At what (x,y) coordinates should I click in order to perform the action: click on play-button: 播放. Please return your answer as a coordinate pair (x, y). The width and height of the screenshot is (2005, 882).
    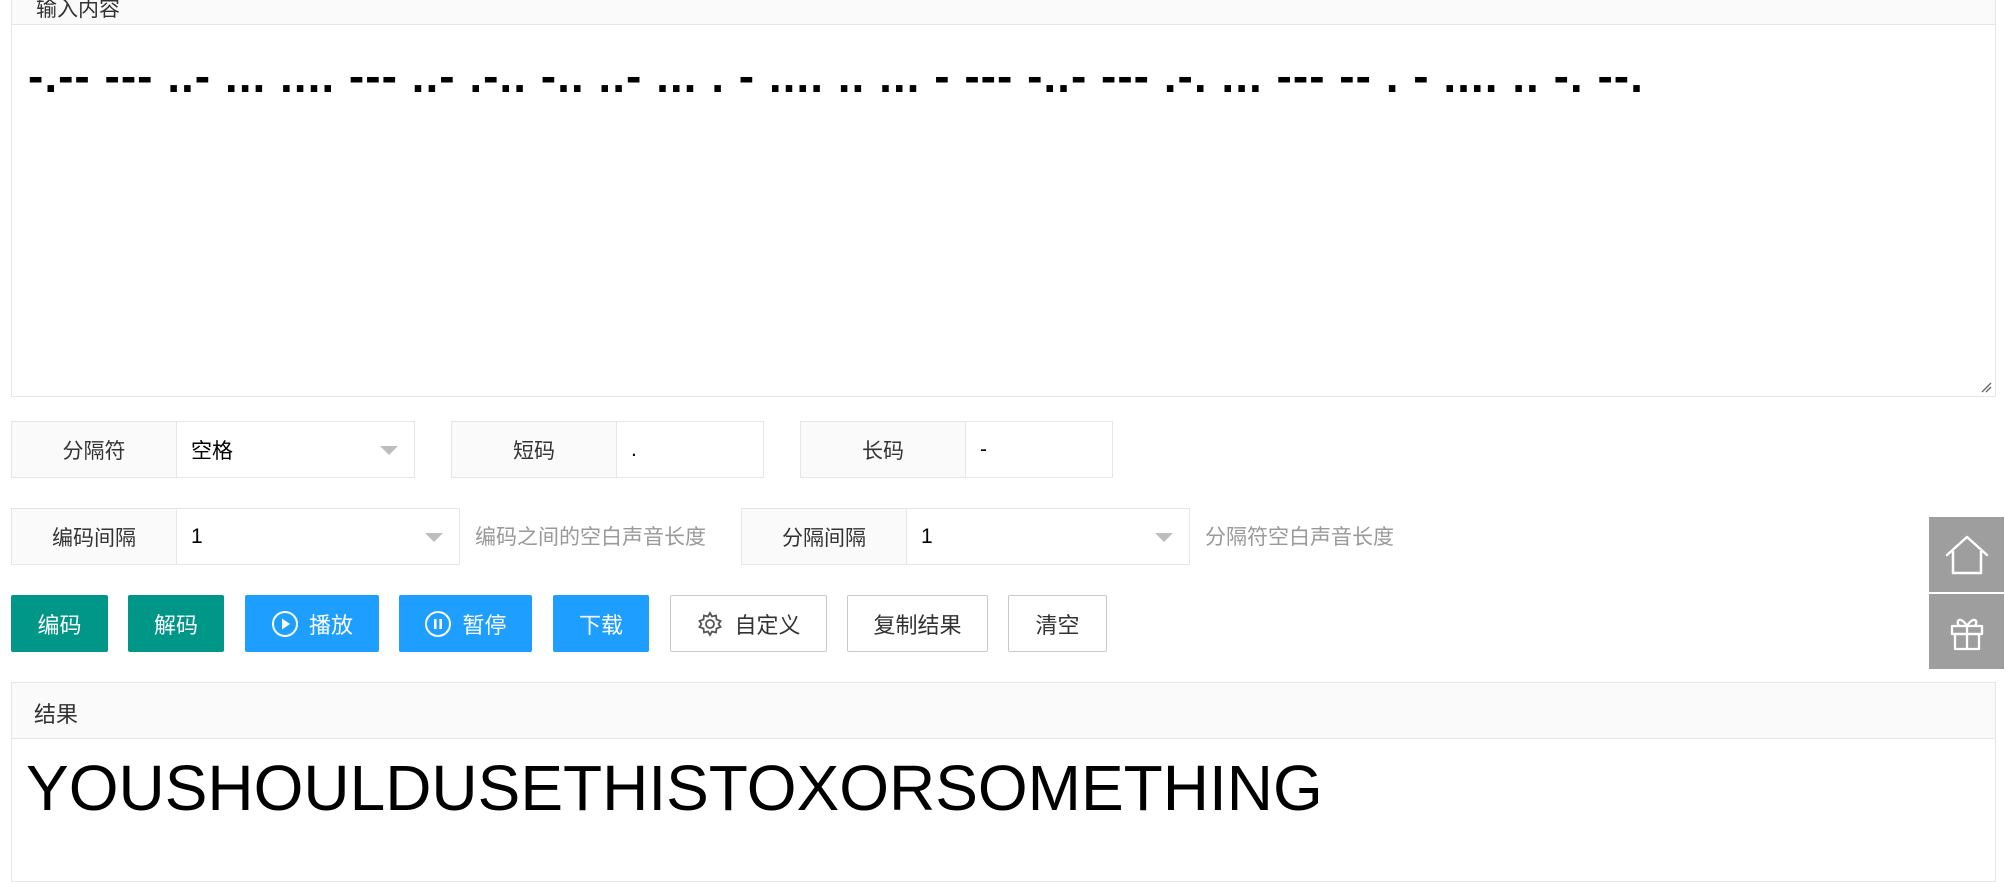
    Looking at the image, I should click on (312, 623).